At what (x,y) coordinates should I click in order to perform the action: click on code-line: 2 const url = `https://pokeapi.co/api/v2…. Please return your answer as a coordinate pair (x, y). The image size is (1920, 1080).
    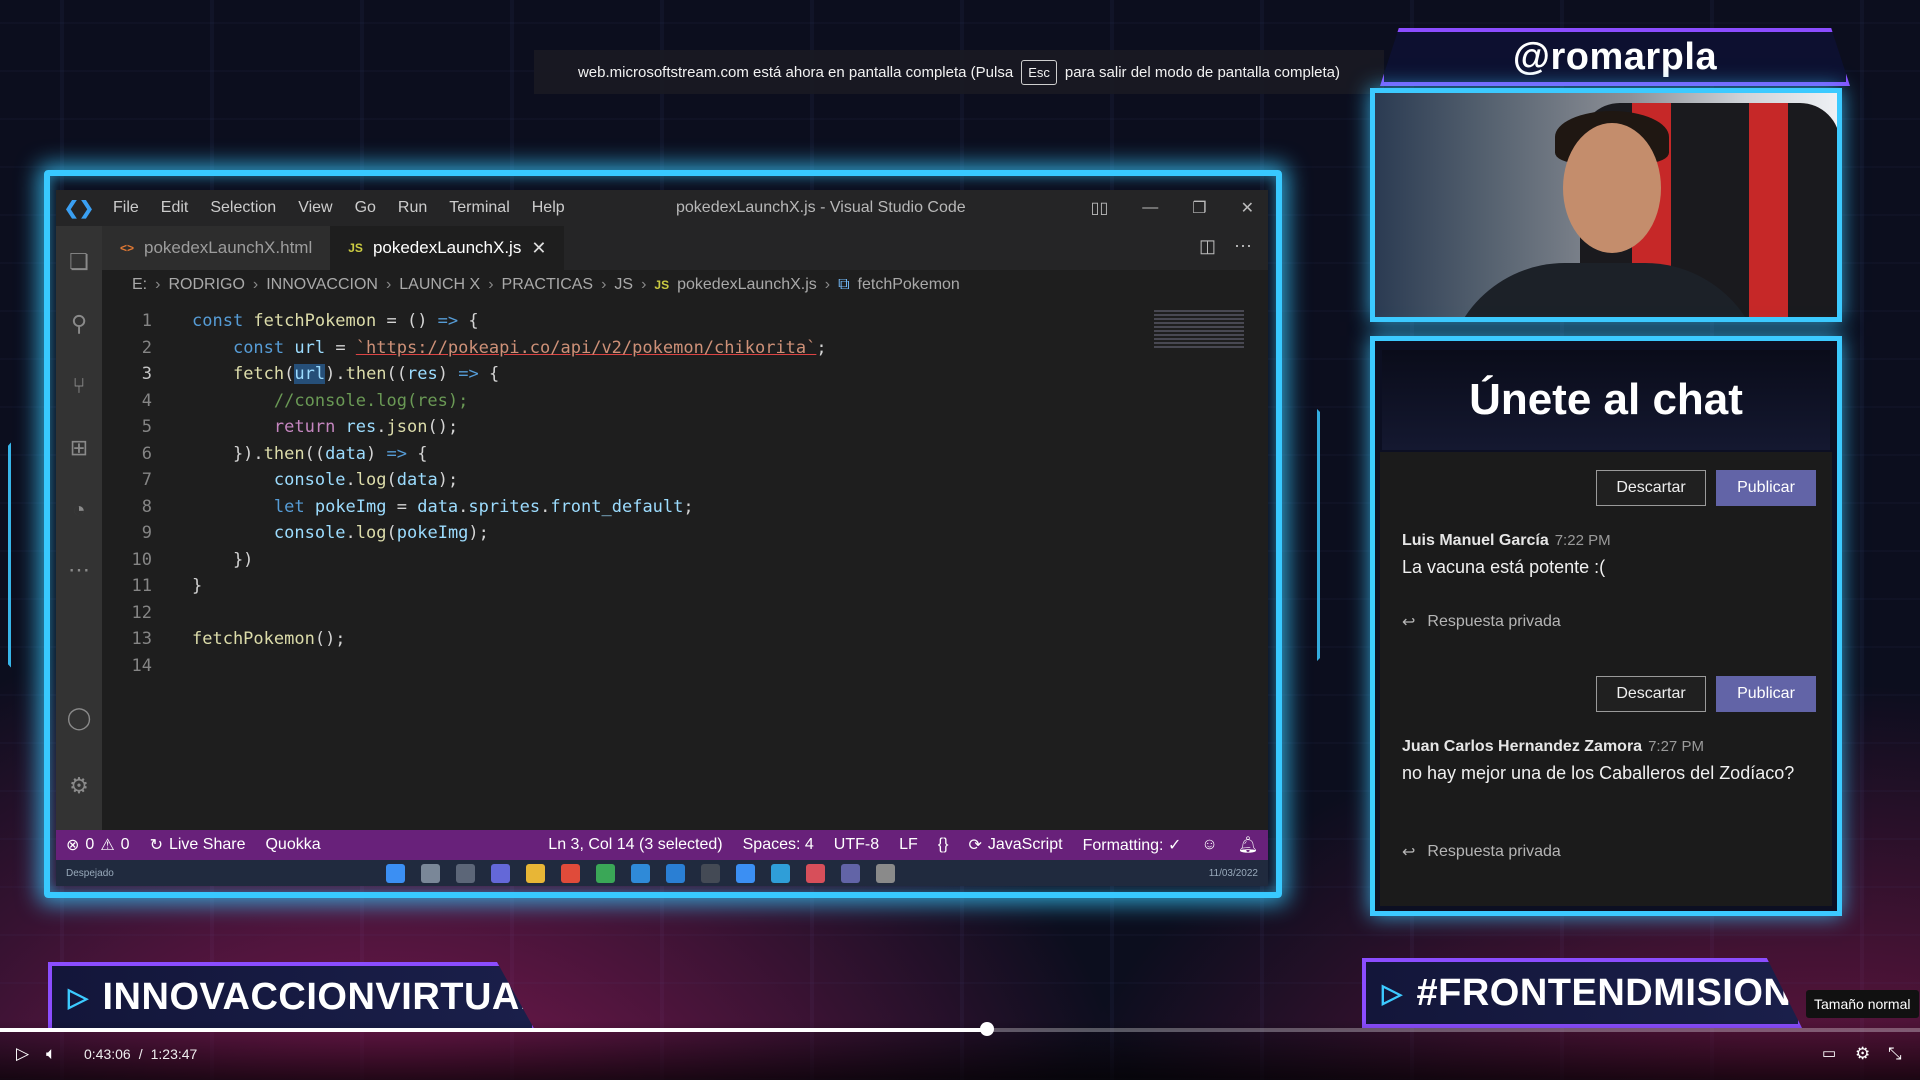
    Looking at the image, I should click on (464, 348).